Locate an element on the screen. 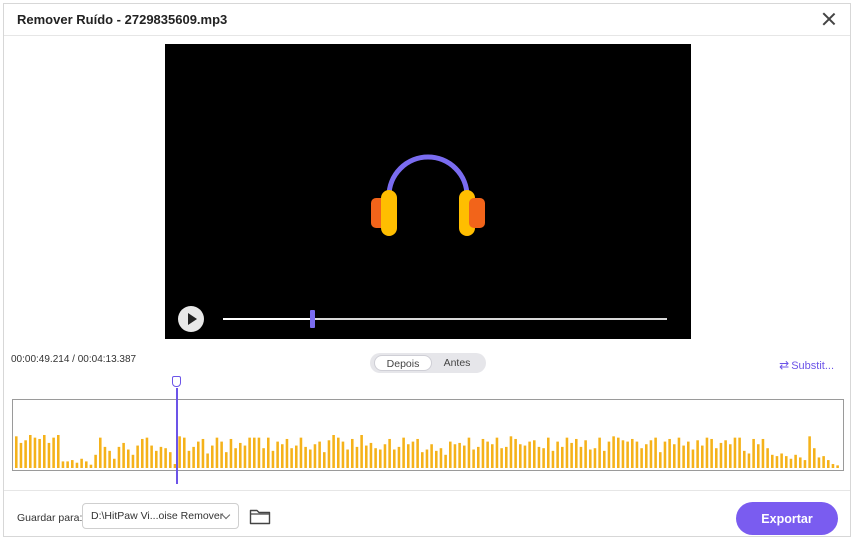 This screenshot has height=541, width=855. toggle-before: Antes is located at coordinates (457, 363).